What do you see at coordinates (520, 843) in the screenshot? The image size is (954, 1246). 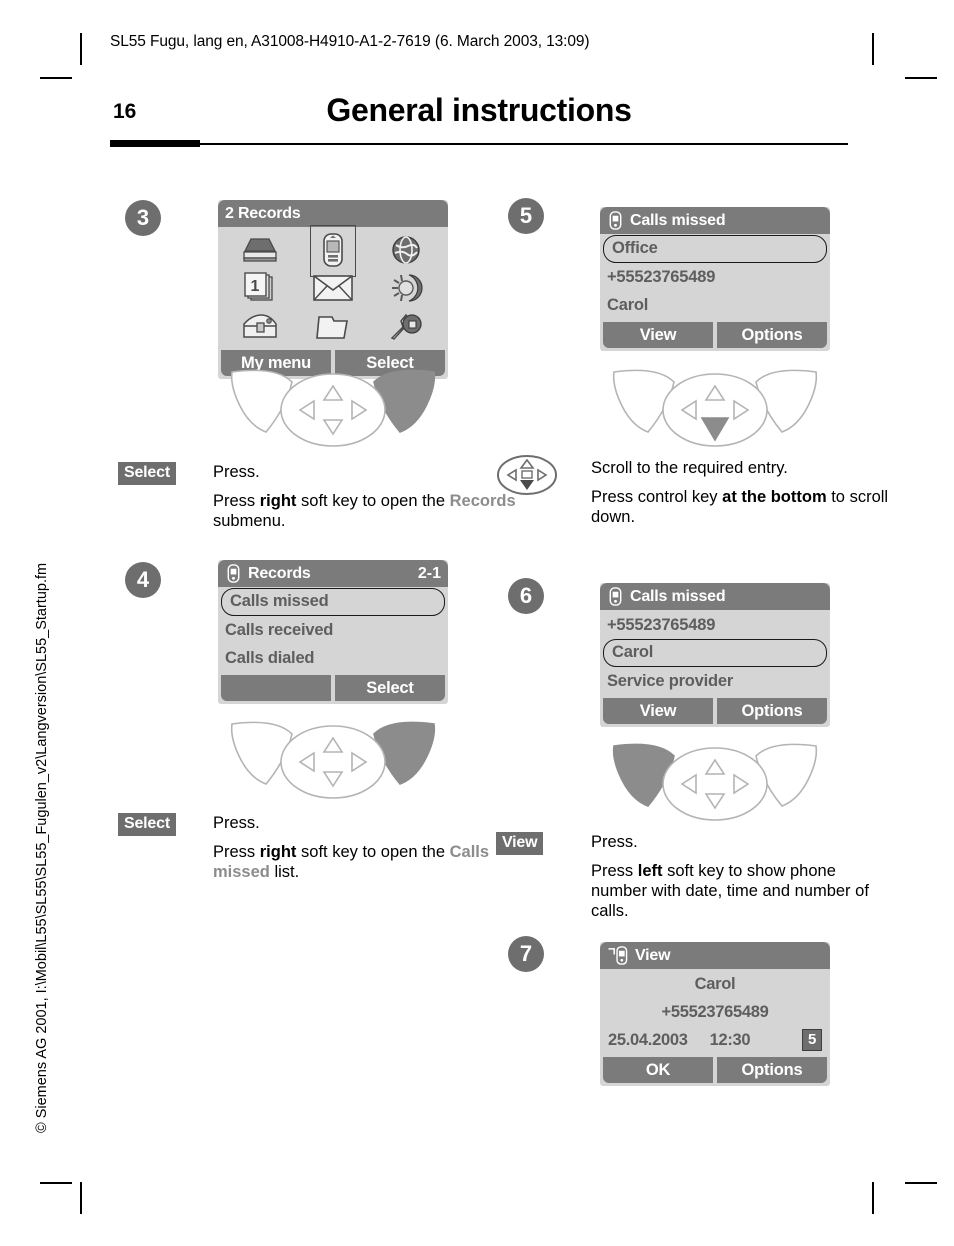 I see `softkey-label-badge: View` at bounding box center [520, 843].